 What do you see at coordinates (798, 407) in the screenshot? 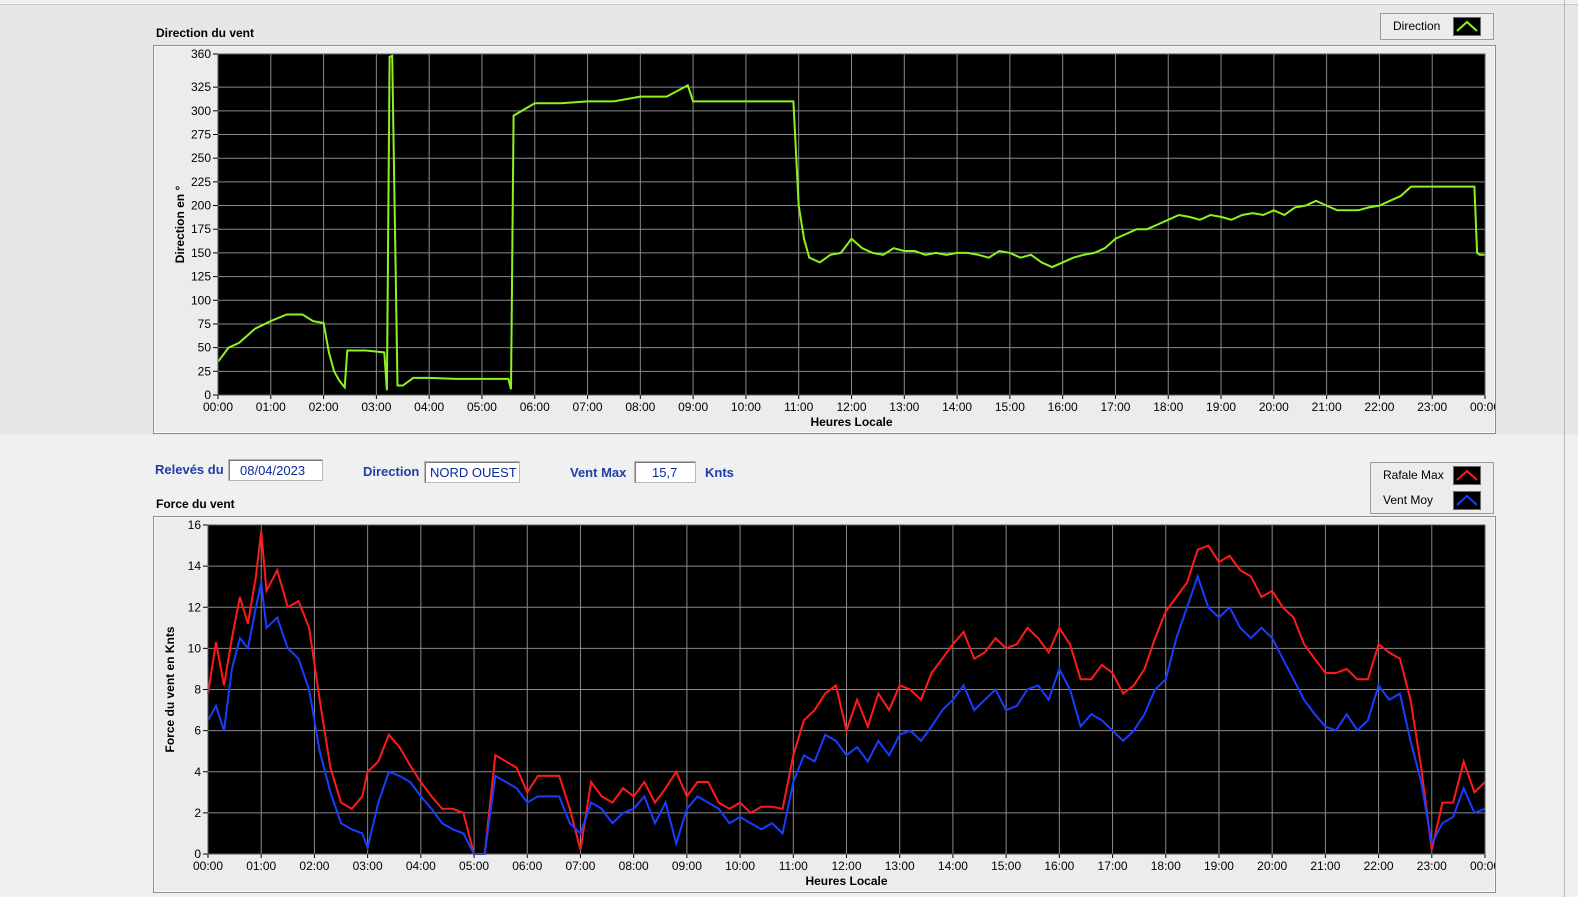
I see `direction-x-tick-label: 11:00` at bounding box center [798, 407].